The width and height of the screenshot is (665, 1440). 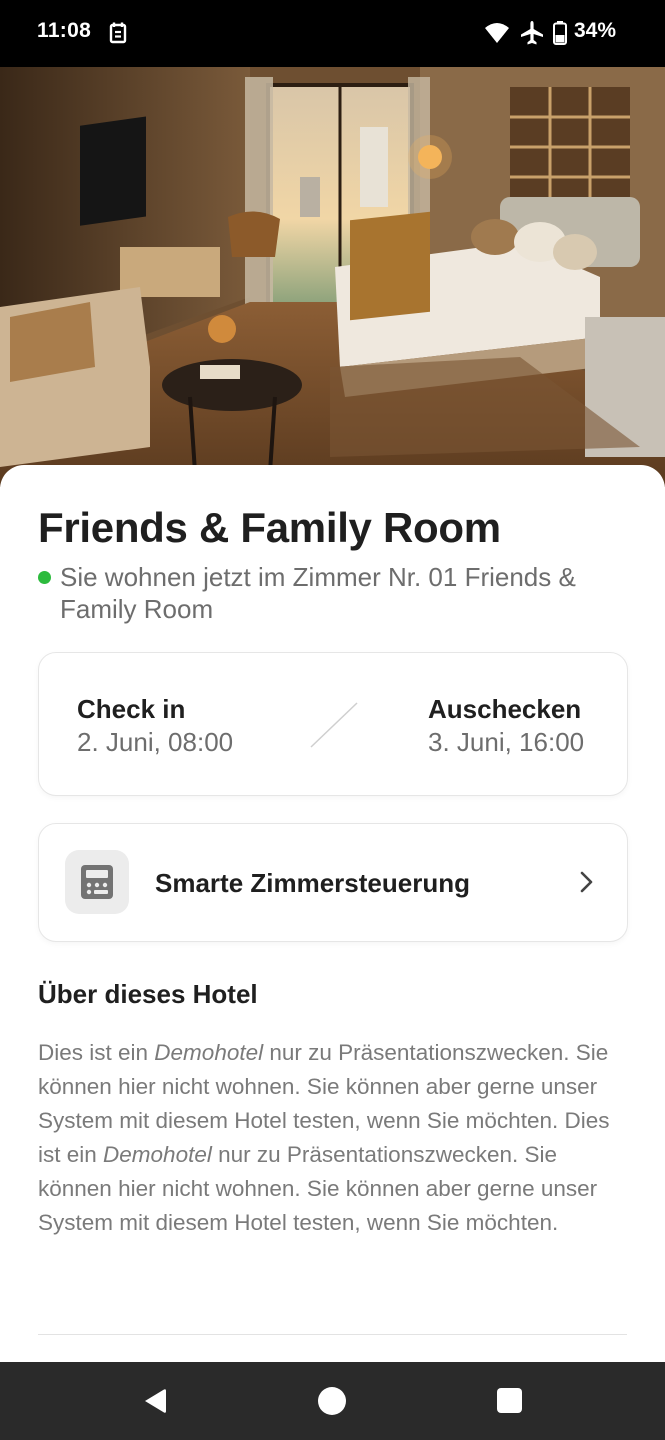 What do you see at coordinates (560, 33) in the screenshot?
I see `battery-icon` at bounding box center [560, 33].